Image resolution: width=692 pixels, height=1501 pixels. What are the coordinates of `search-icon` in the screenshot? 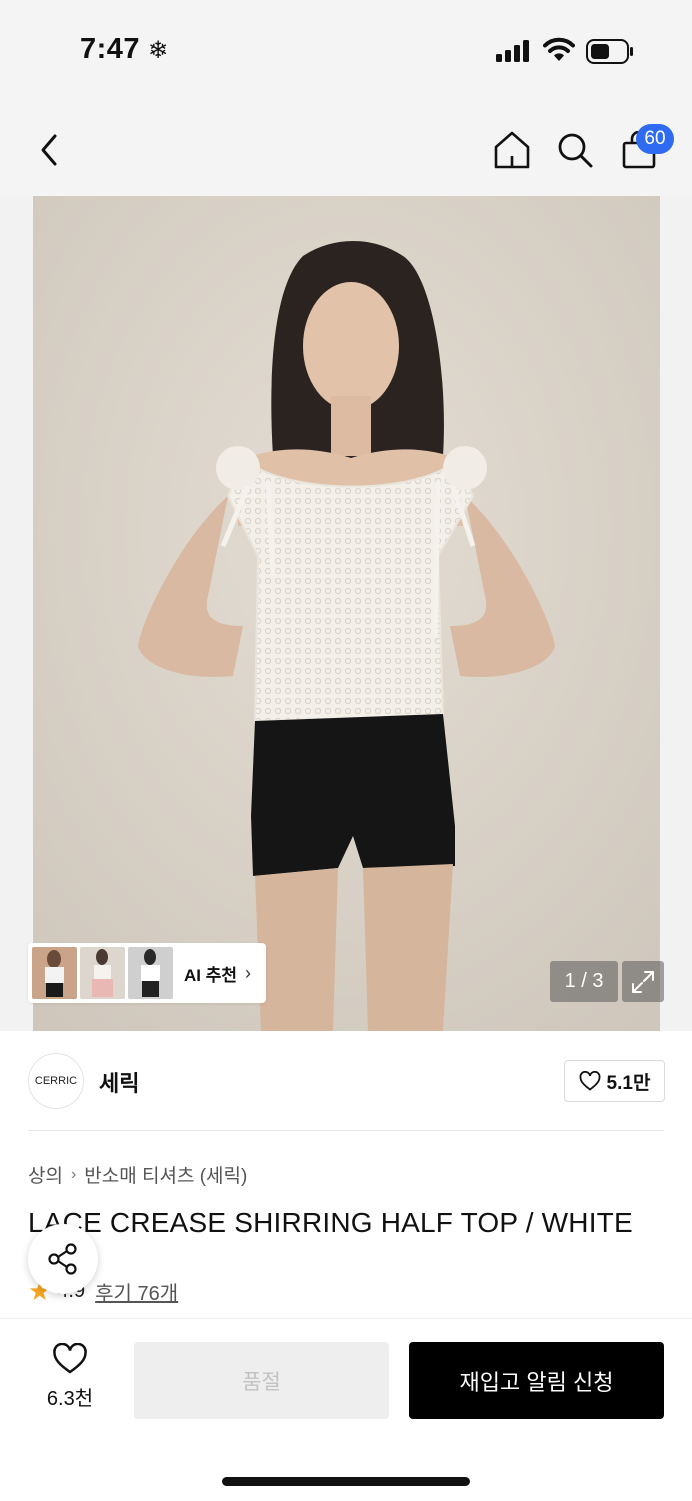 It's located at (575, 150).